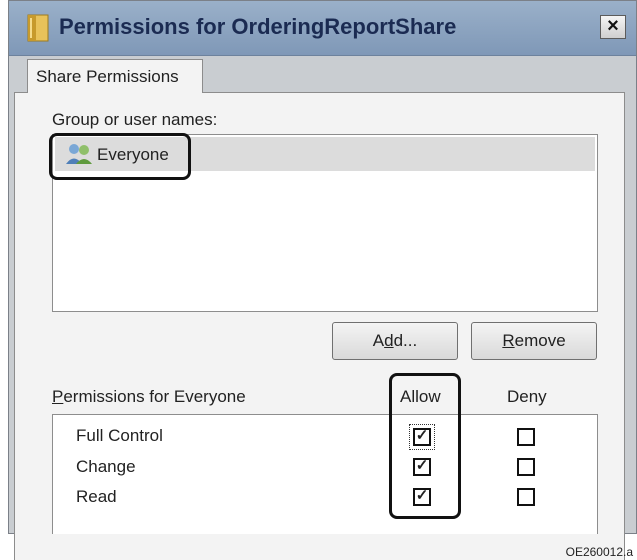 This screenshot has height=560, width=637. I want to click on permission-name-full-control: Full Control, so click(119, 435).